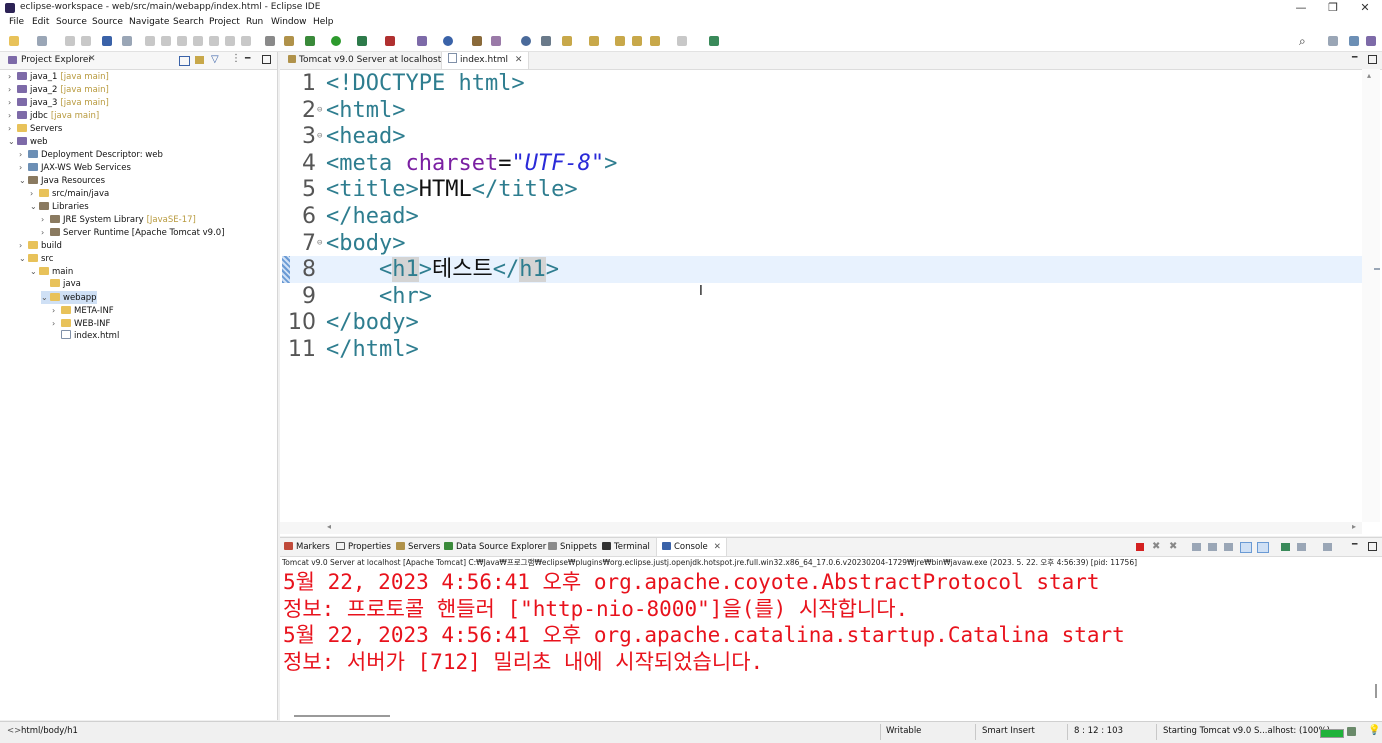 The height and width of the screenshot is (743, 1382). I want to click on code-line: 11 </html>, so click(820, 349).